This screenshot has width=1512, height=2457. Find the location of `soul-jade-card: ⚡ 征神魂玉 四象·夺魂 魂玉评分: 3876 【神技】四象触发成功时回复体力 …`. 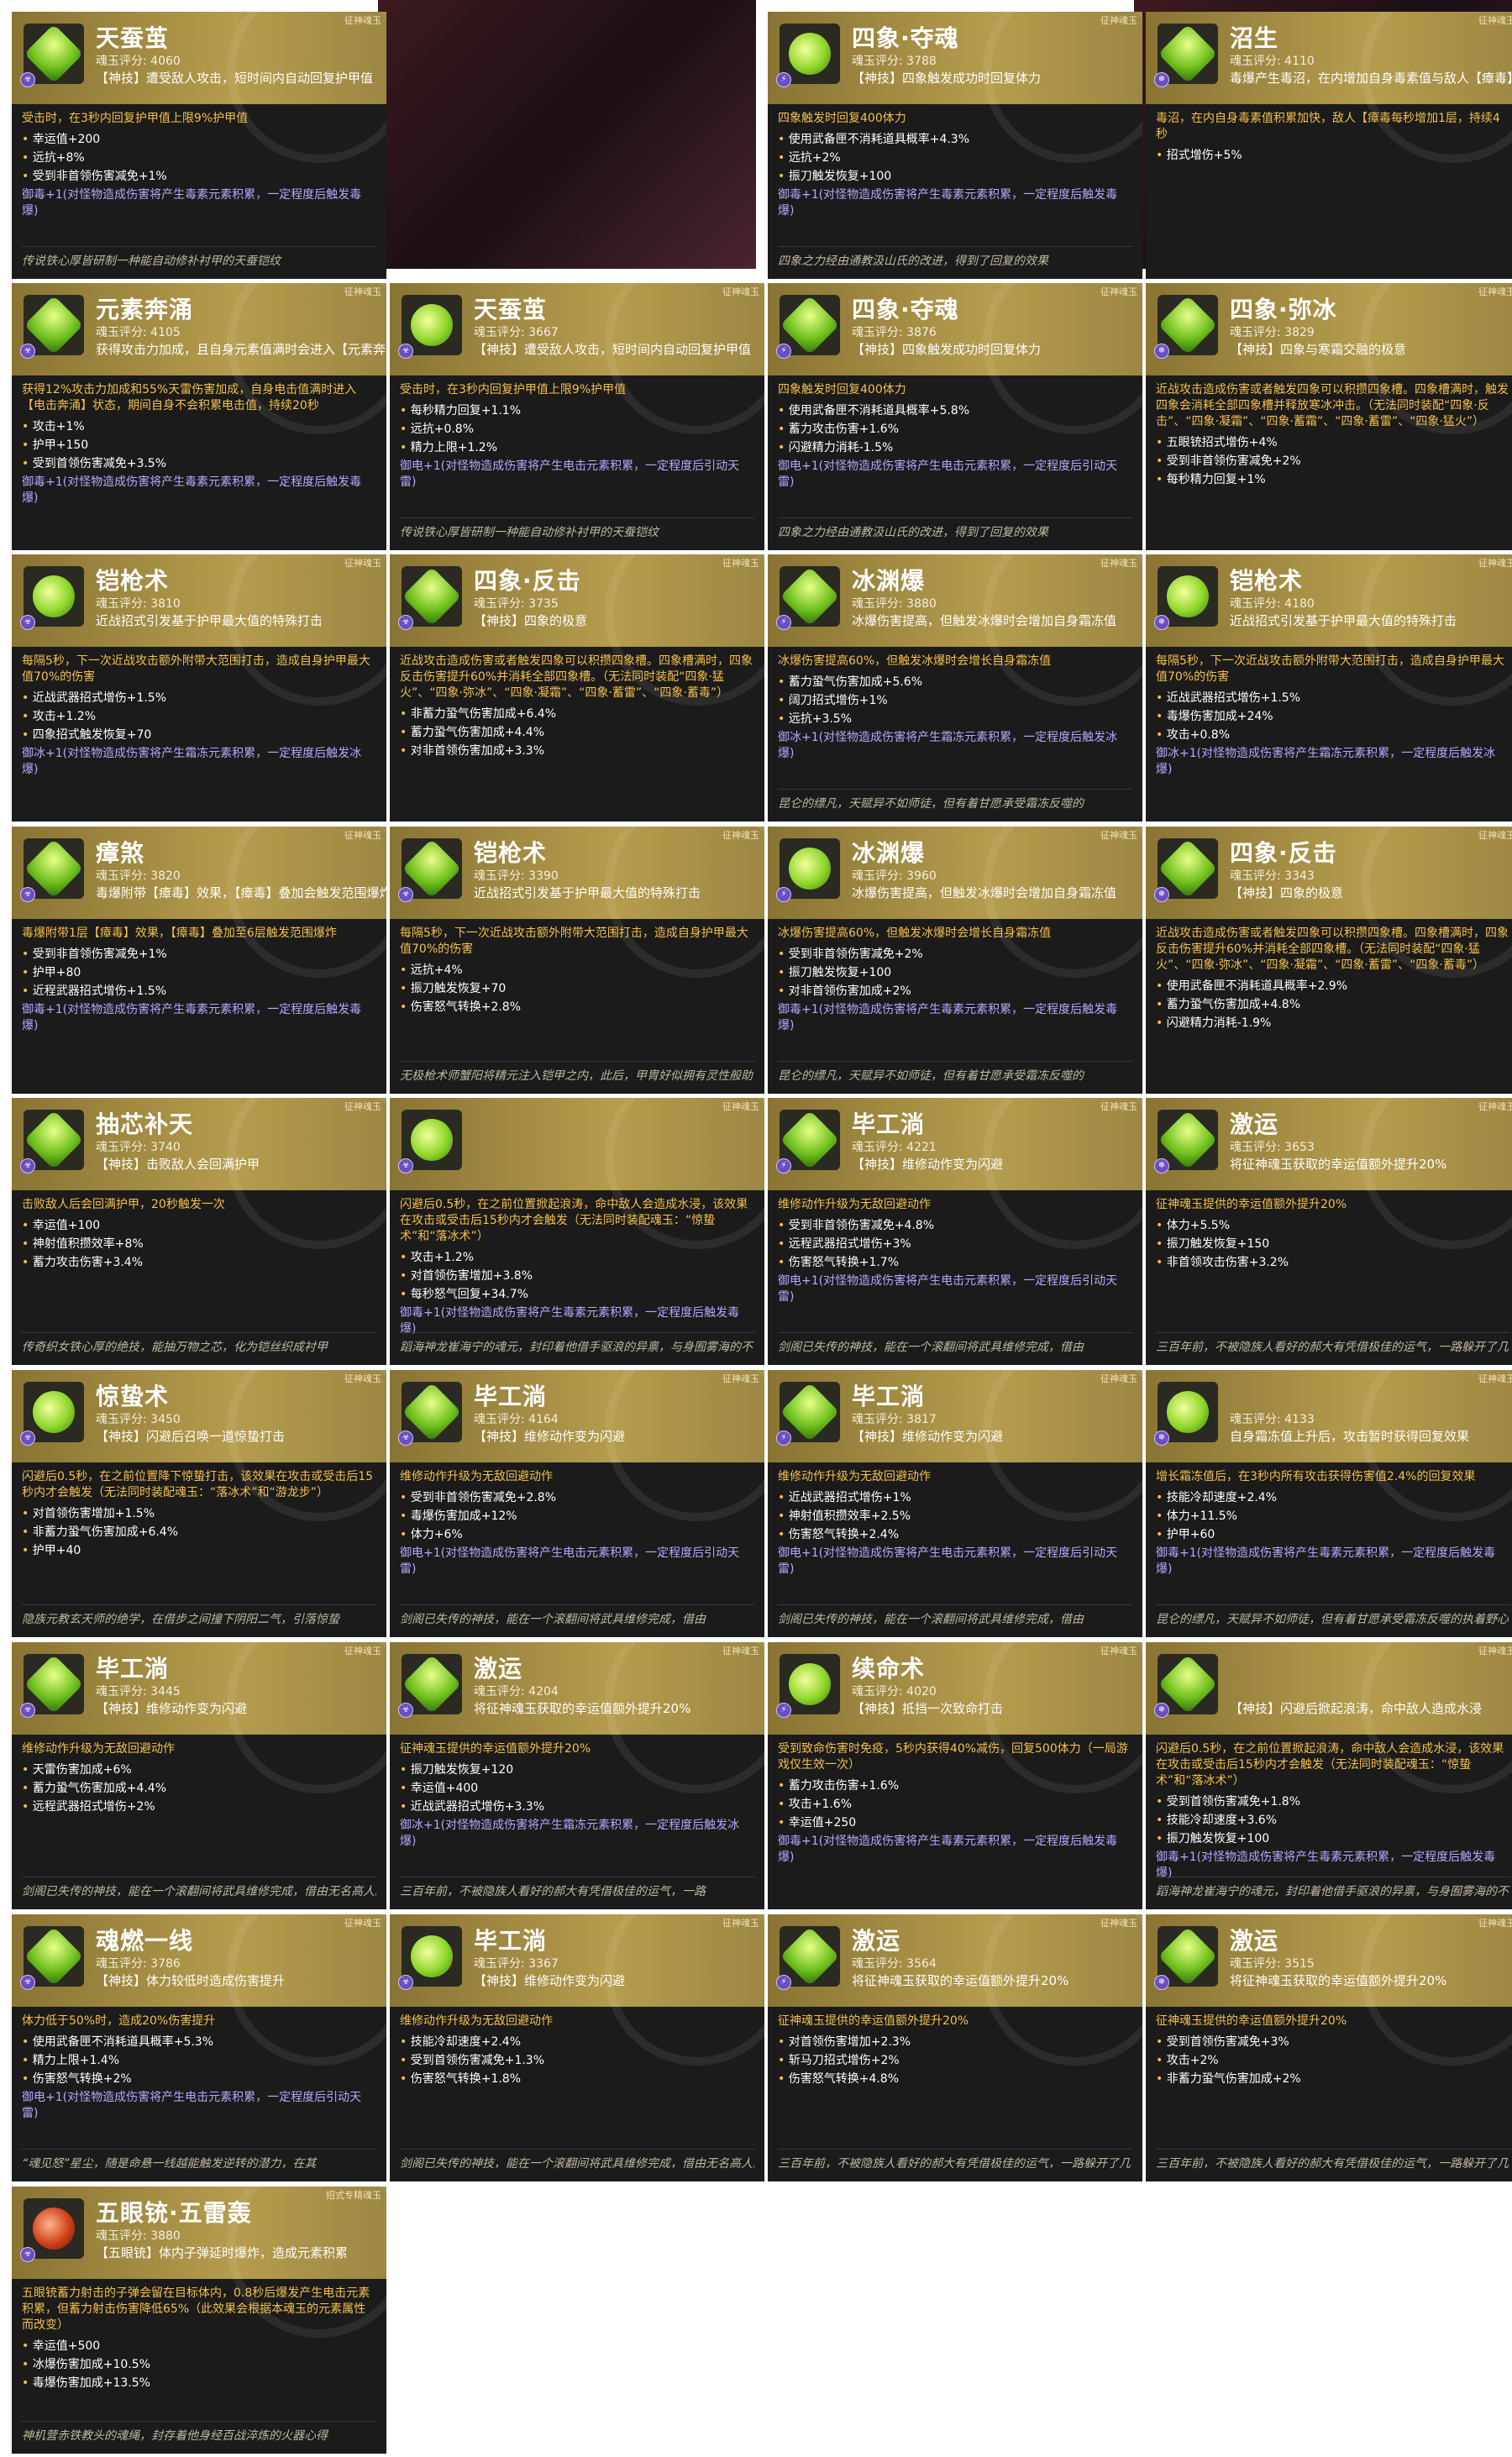

soul-jade-card: ⚡ 征神魂玉 四象·夺魂 魂玉评分: 3876 【神技】四象触发成功时回复体力 … is located at coordinates (955, 416).